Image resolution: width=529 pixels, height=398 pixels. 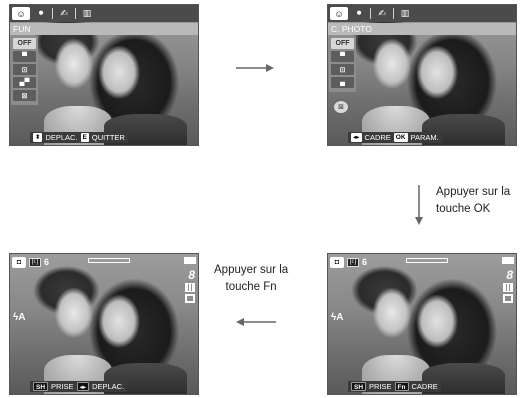 What do you see at coordinates (251, 270) in the screenshot?
I see `caption-fn-line1: Appuyer sur la` at bounding box center [251, 270].